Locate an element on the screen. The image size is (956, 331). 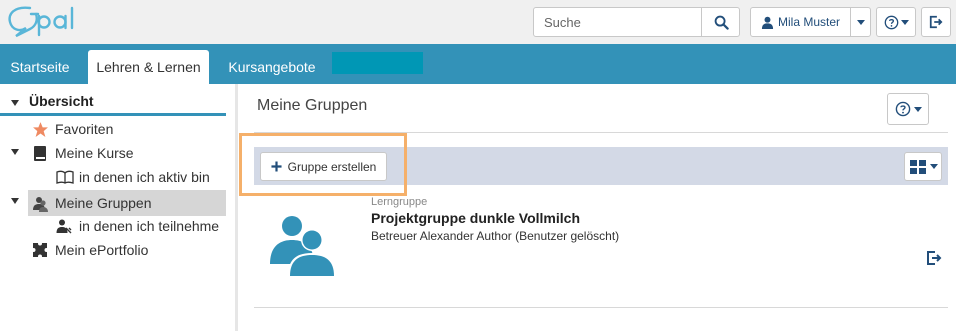
user-button: Mila Muster is located at coordinates (800, 22).